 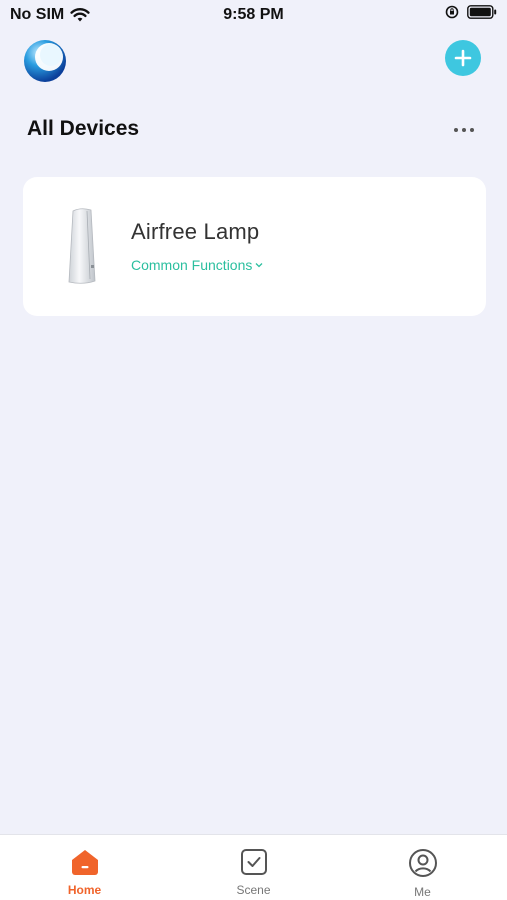 I want to click on more-options-button, so click(x=464, y=130).